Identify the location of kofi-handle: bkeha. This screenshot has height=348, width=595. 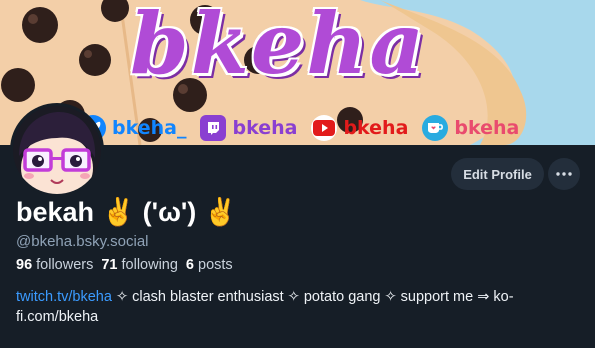
(487, 128).